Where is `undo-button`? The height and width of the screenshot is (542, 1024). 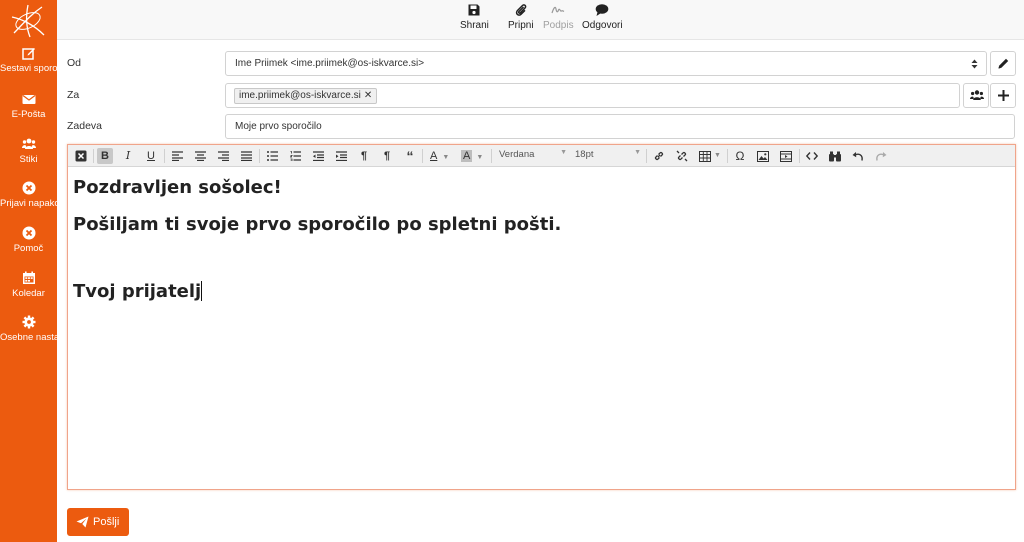
undo-button is located at coordinates (858, 156).